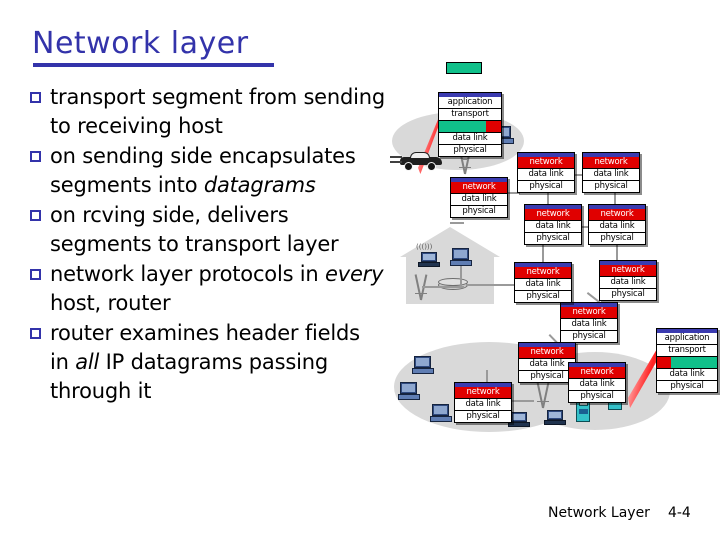 This screenshot has height=540, width=720. Describe the element at coordinates (583, 411) in the screenshot. I see `server-panel` at that location.